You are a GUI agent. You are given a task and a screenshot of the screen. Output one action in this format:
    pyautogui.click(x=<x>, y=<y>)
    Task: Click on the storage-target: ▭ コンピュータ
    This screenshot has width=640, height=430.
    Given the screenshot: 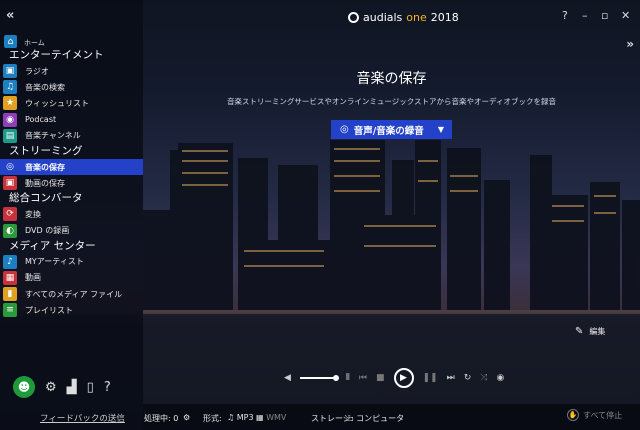 What is the action you would take?
    pyautogui.click(x=375, y=418)
    